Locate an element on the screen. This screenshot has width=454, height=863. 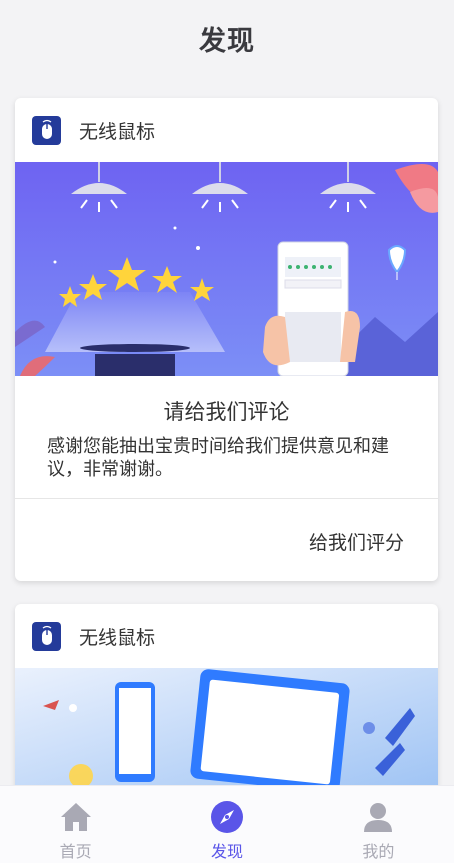
bottom-tab-bar: 首页 发现 我的 is located at coordinates (227, 824).